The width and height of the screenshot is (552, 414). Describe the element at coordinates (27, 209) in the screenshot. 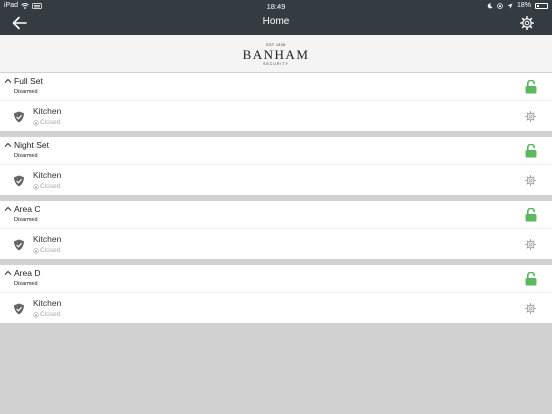

I see `area-name: Area C` at that location.